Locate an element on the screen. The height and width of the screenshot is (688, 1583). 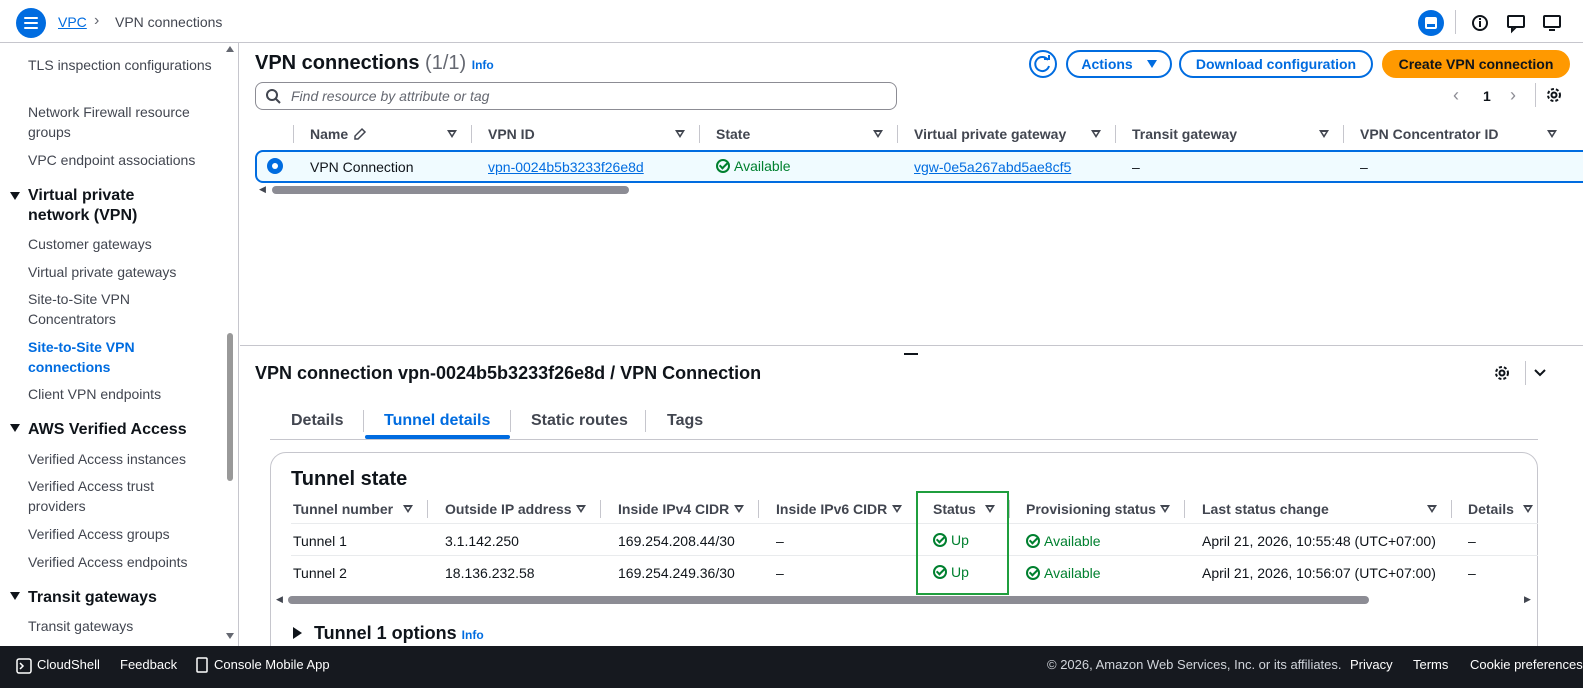
terms-link: Terms is located at coordinates (1430, 664).